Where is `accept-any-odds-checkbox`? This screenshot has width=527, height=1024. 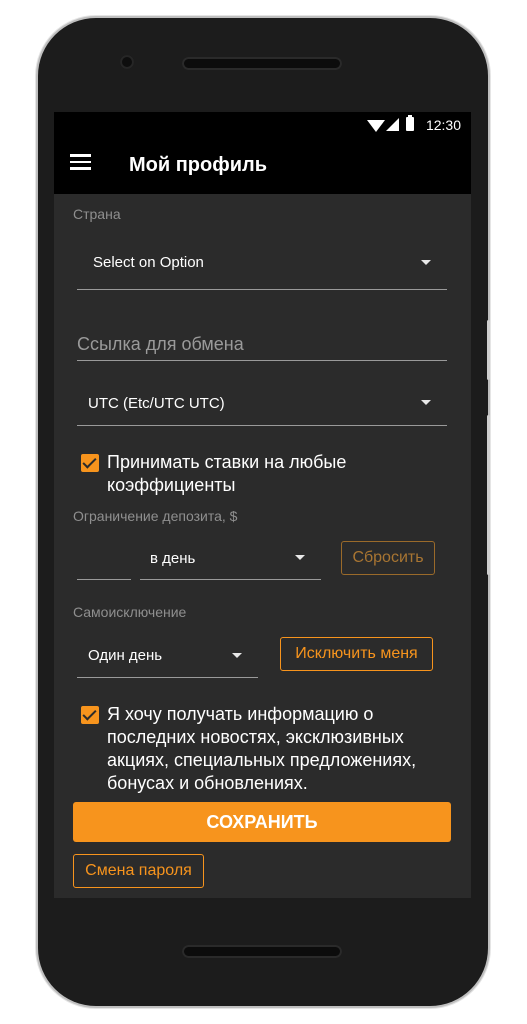
accept-any-odds-checkbox is located at coordinates (90, 463).